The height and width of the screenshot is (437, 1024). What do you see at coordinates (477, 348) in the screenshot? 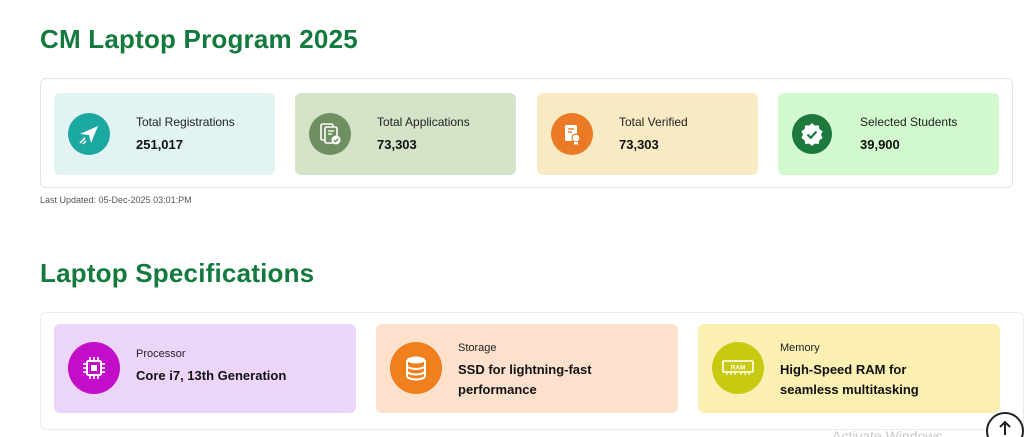
I see `spec-label: Storage` at bounding box center [477, 348].